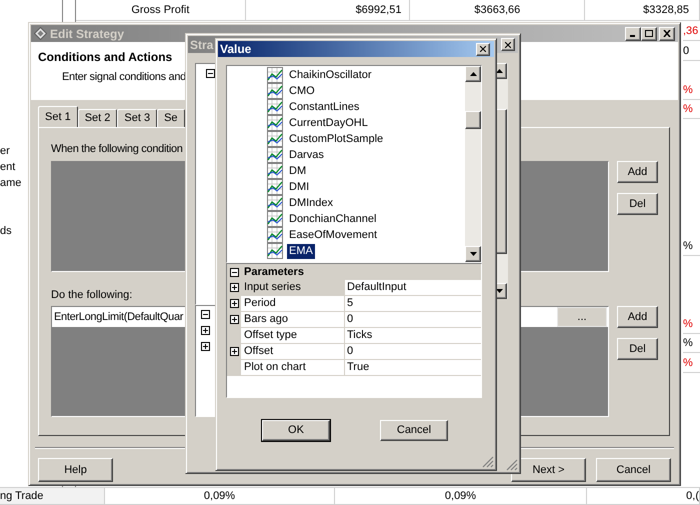 The image size is (700, 505). What do you see at coordinates (236, 49) in the screenshot?
I see `window-title: Value` at bounding box center [236, 49].